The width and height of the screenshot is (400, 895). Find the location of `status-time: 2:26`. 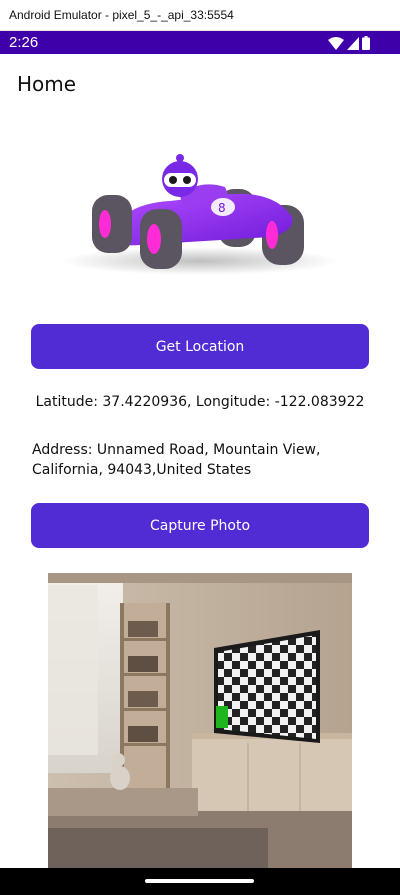

status-time: 2:26 is located at coordinates (24, 42).